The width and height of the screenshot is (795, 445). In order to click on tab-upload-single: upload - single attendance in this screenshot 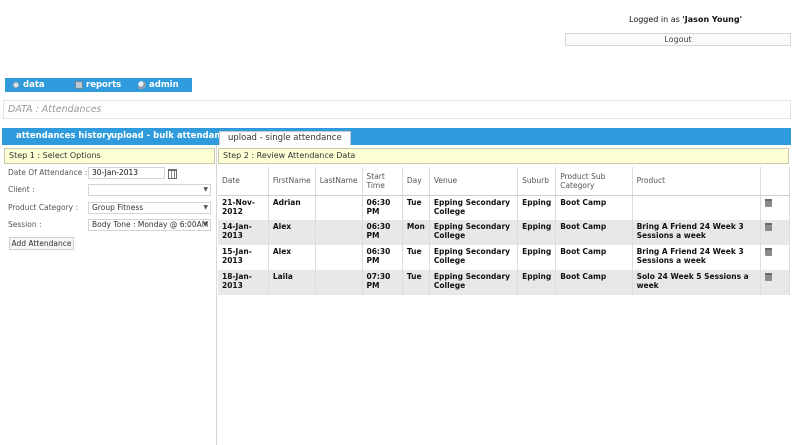, I will do `click(285, 138)`.